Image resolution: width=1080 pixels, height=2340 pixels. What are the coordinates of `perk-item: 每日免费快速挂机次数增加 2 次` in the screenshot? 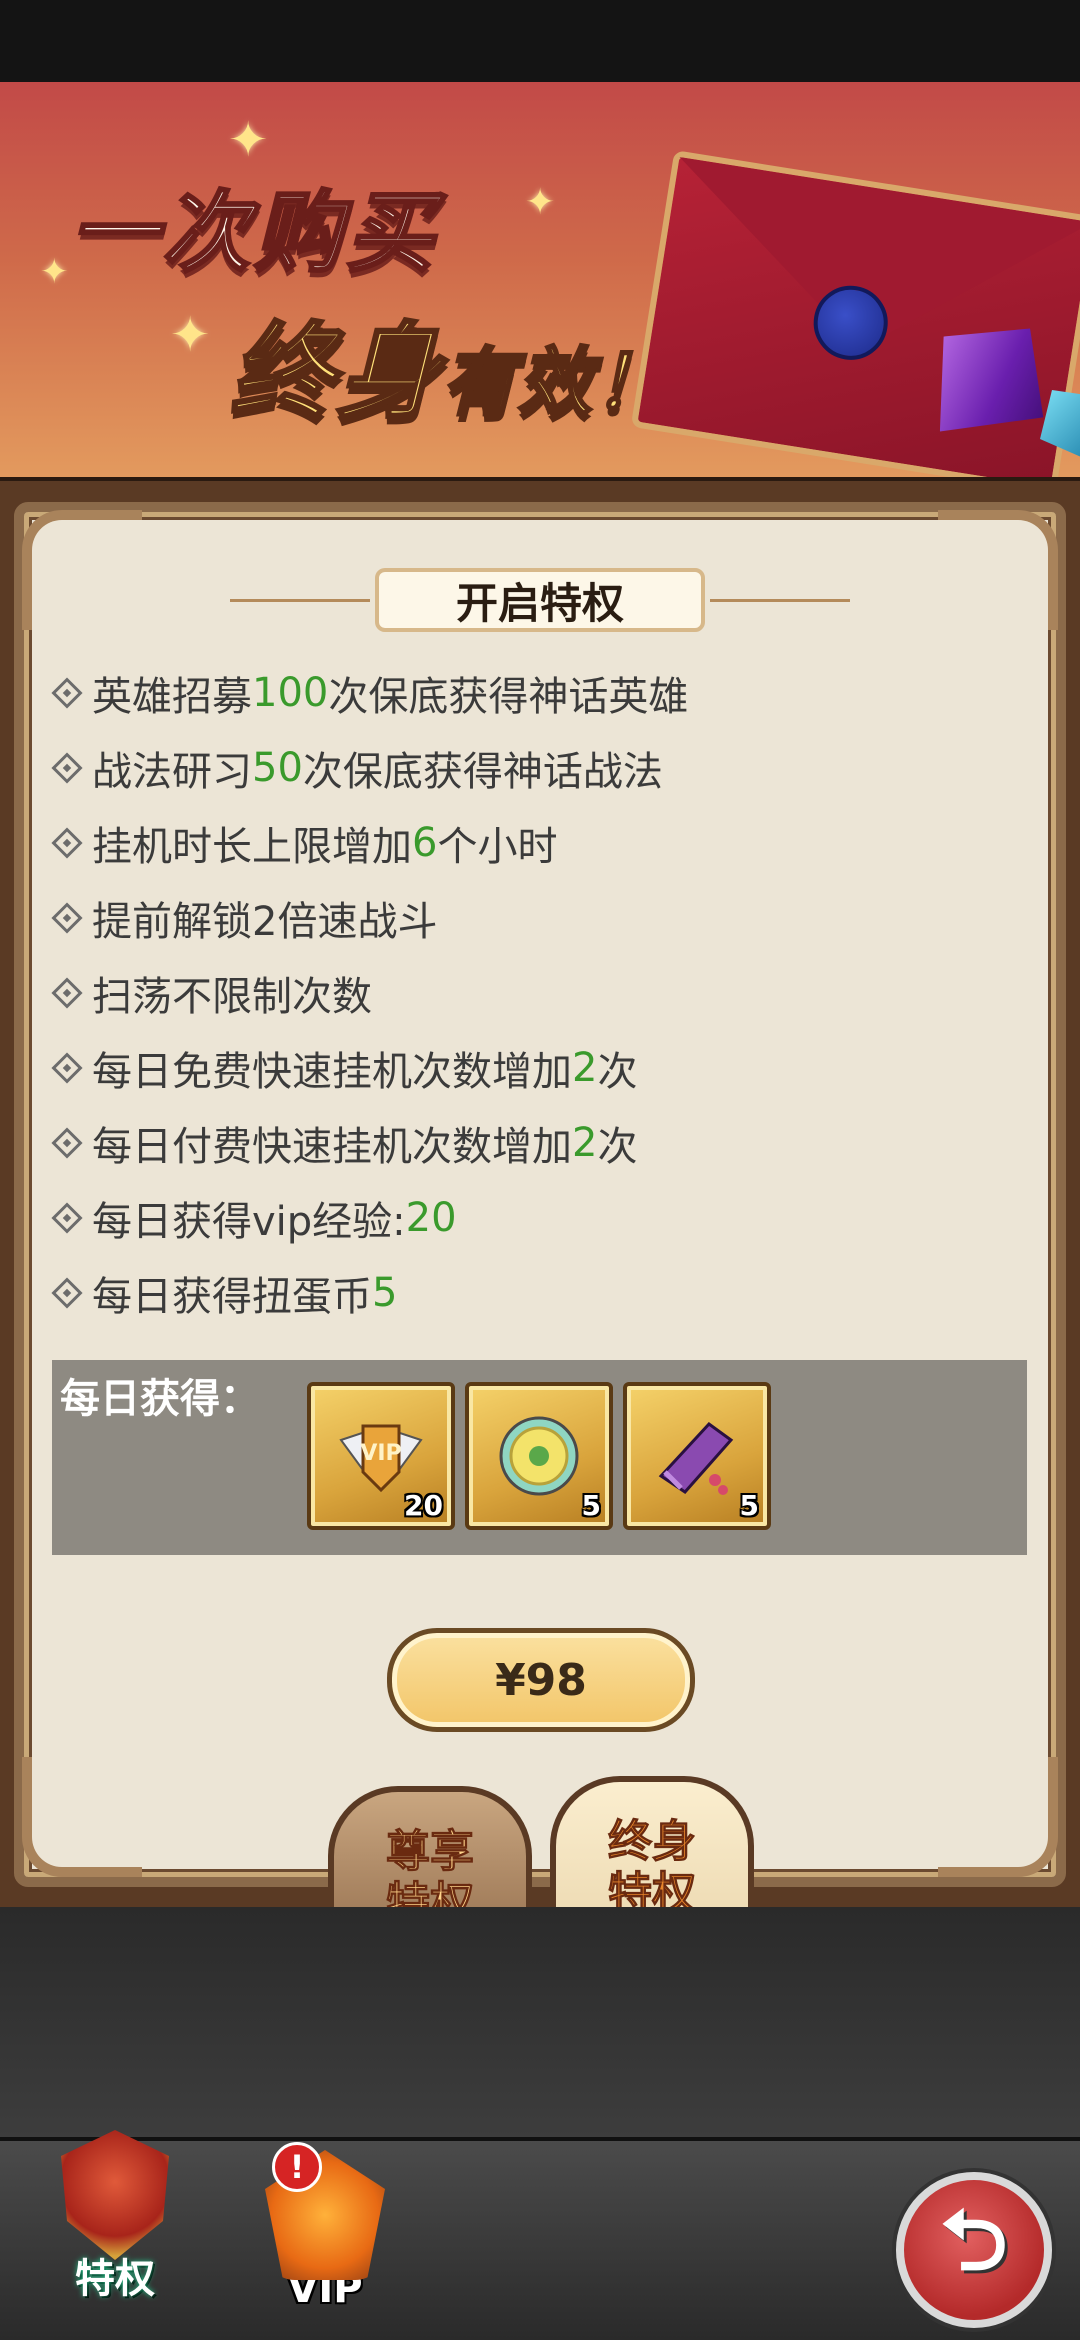 It's located at (543, 1067).